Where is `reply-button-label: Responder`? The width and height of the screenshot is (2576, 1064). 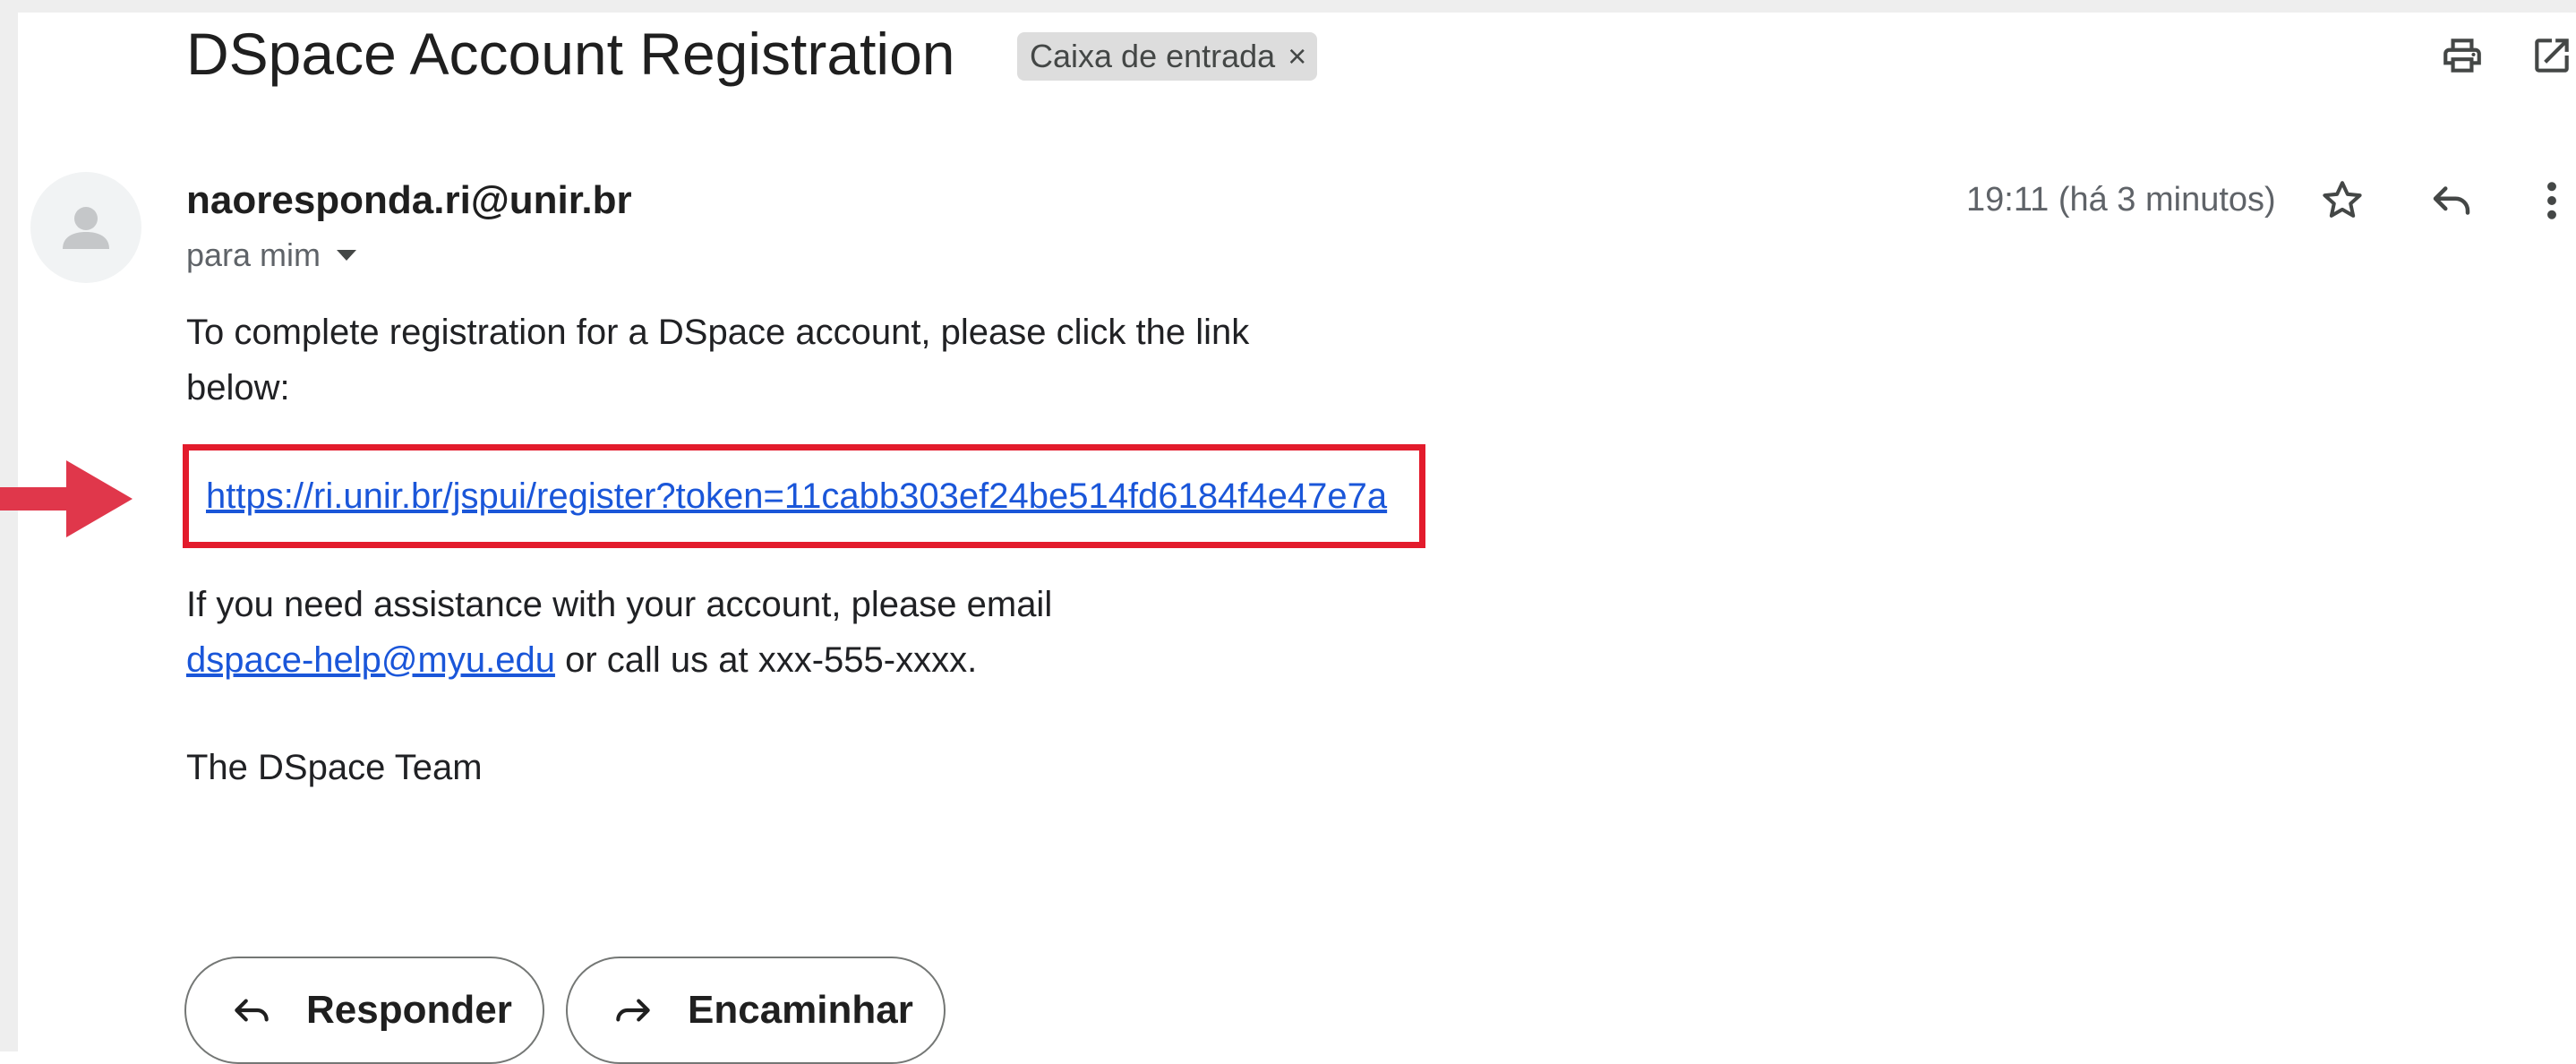
reply-button-label: Responder is located at coordinates (409, 1010).